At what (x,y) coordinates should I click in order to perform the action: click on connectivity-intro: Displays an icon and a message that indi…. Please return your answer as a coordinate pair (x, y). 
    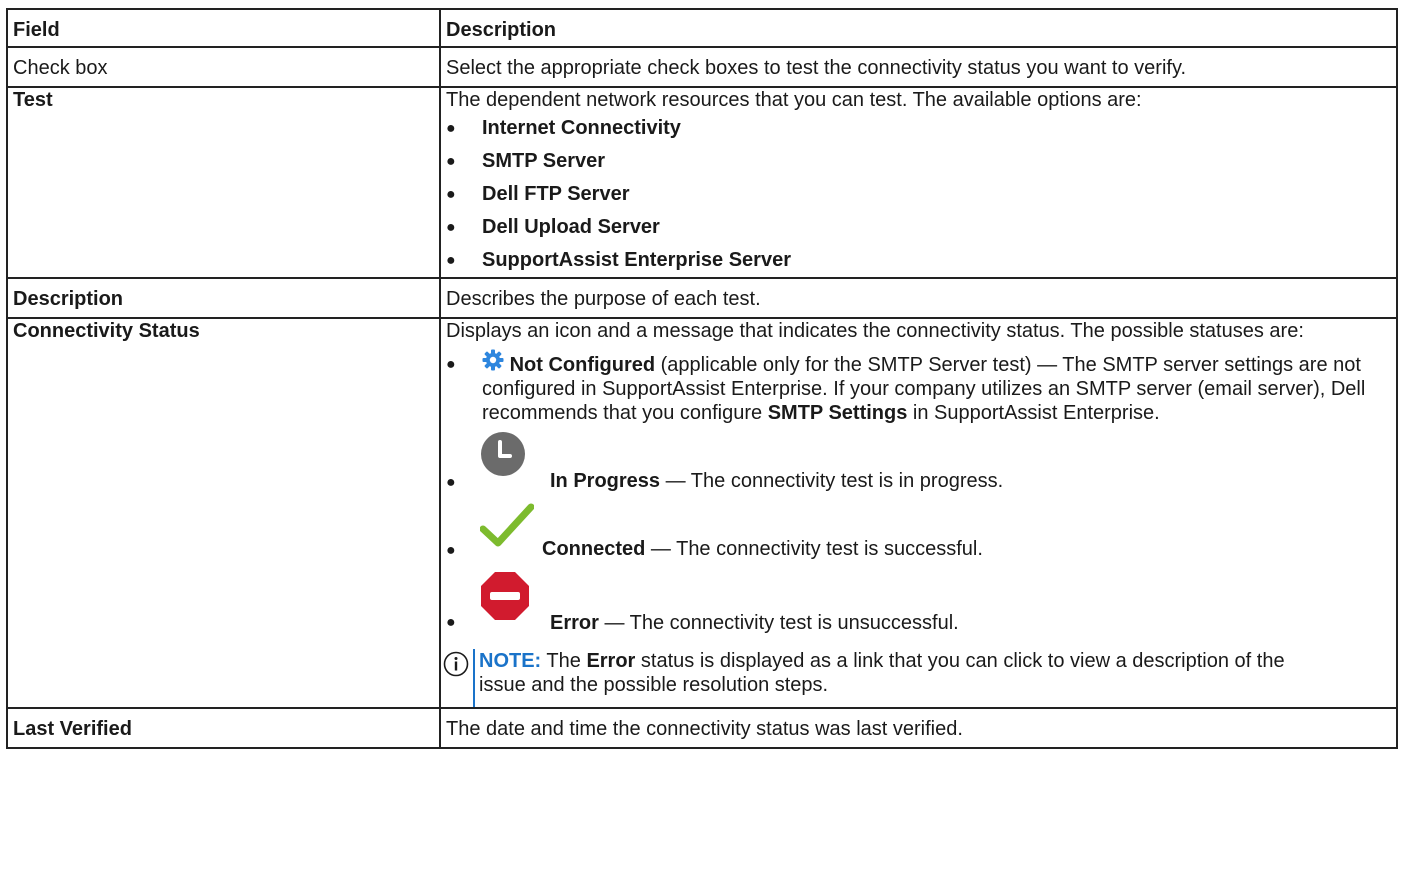
    Looking at the image, I should click on (875, 331).